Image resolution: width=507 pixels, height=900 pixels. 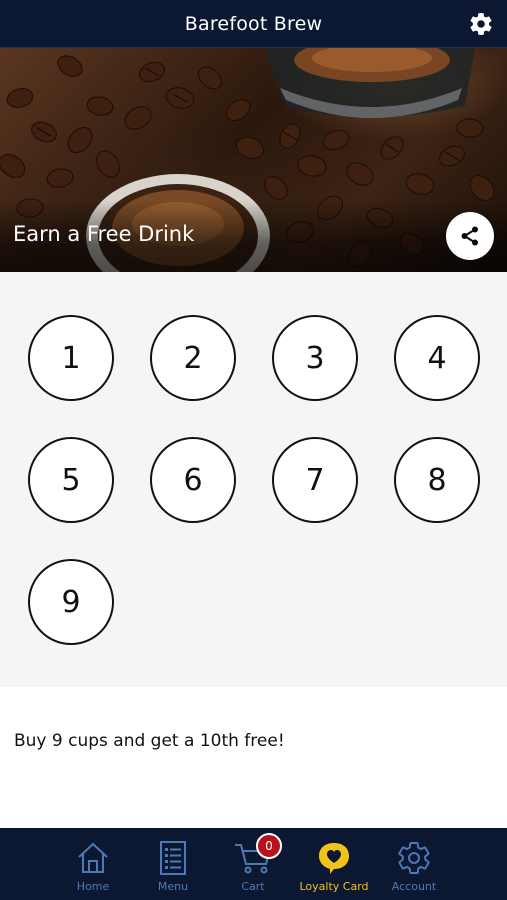 What do you see at coordinates (193, 480) in the screenshot?
I see `stamp-6: 6` at bounding box center [193, 480].